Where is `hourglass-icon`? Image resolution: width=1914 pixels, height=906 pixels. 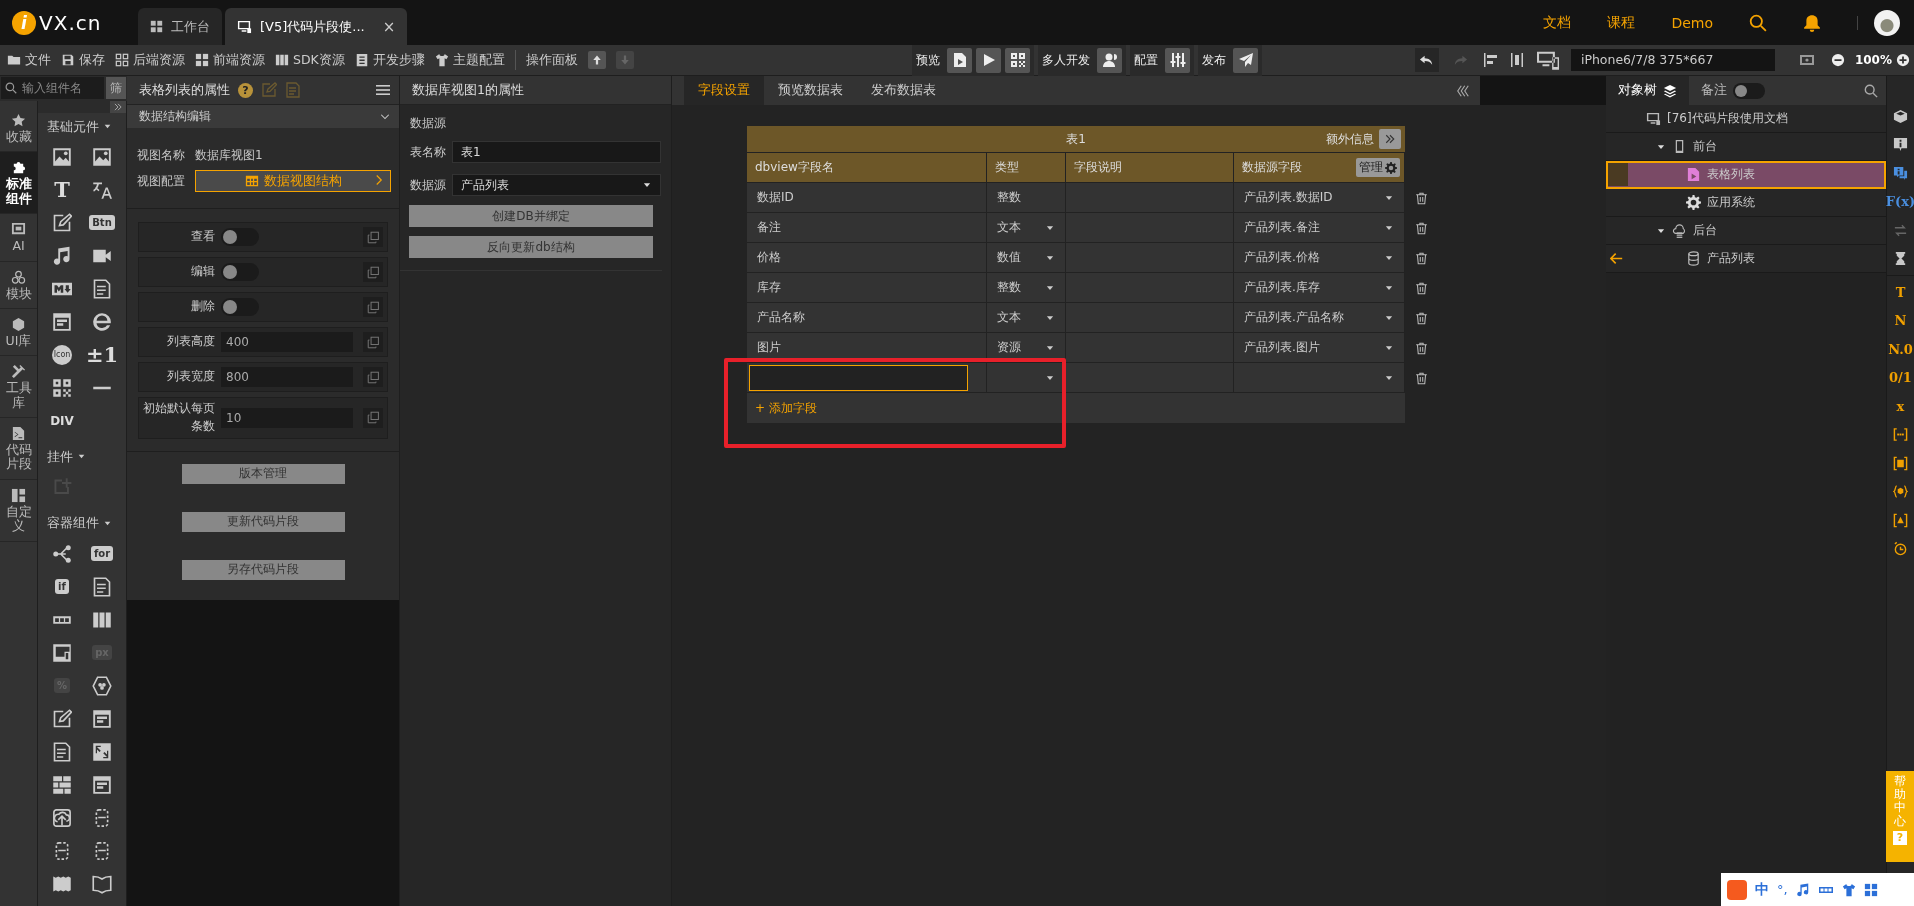 hourglass-icon is located at coordinates (1900, 259).